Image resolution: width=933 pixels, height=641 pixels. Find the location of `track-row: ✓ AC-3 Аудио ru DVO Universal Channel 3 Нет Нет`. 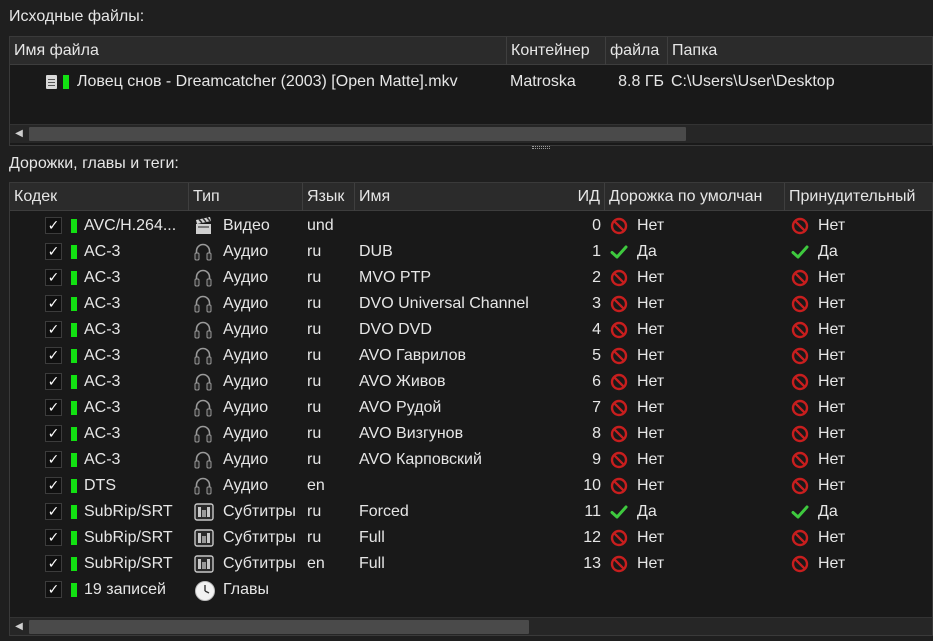

track-row: ✓ AC-3 Аудио ru DVO Universal Channel 3 Нет Нет is located at coordinates (471, 304).